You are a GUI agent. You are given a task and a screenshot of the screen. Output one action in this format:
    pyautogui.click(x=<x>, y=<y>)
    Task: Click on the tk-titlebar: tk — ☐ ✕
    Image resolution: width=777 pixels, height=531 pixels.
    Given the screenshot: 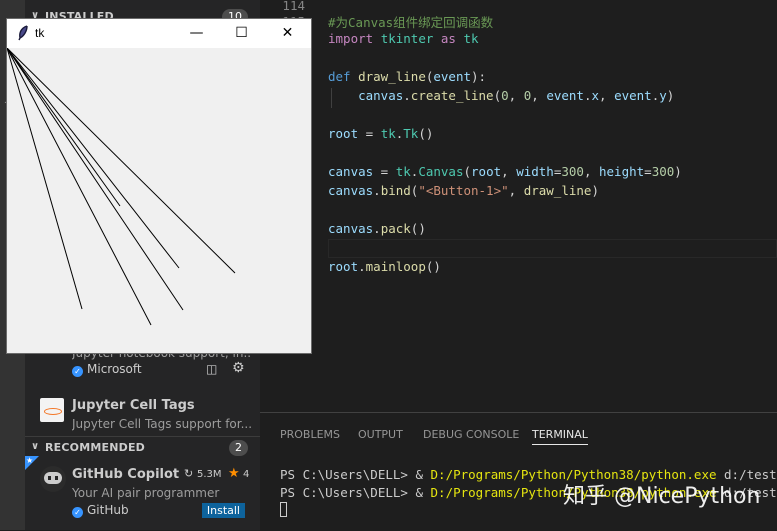 What is the action you would take?
    pyautogui.click(x=159, y=33)
    